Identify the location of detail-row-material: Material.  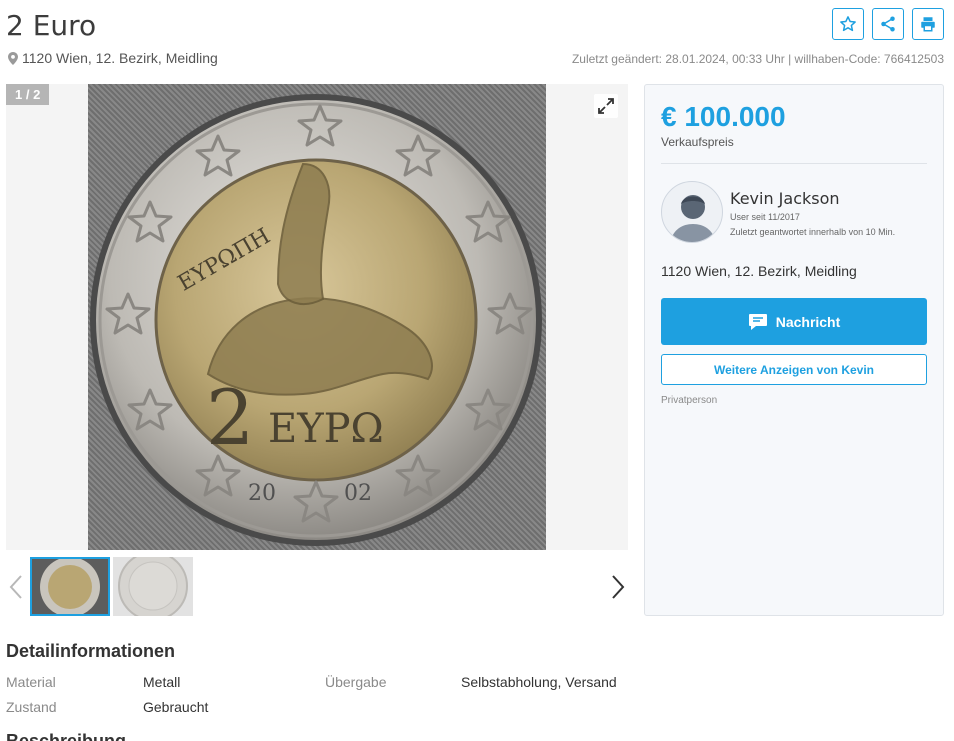
(31, 682).